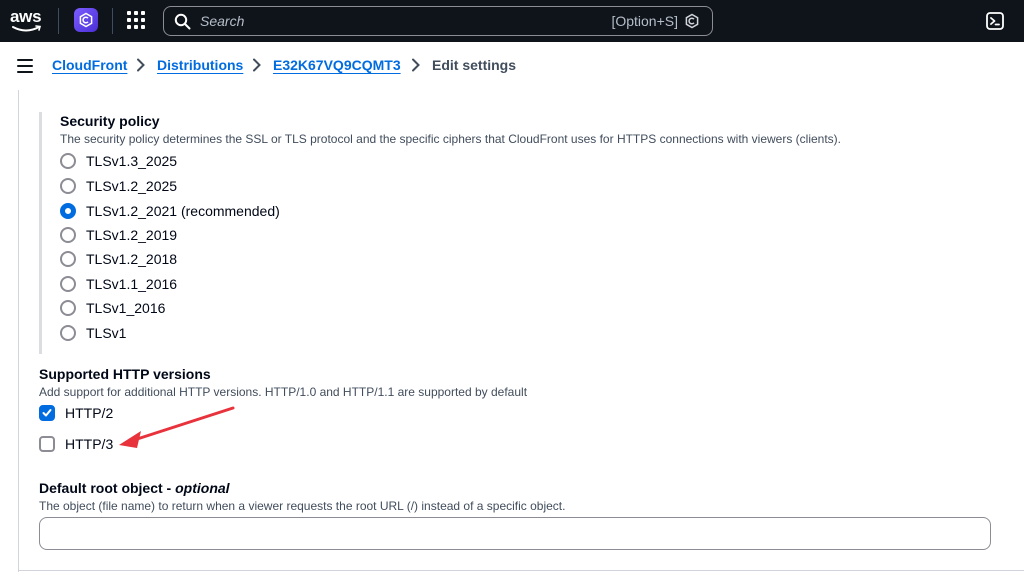  I want to click on breadcrumb-cloudfront: CloudFront, so click(89, 65).